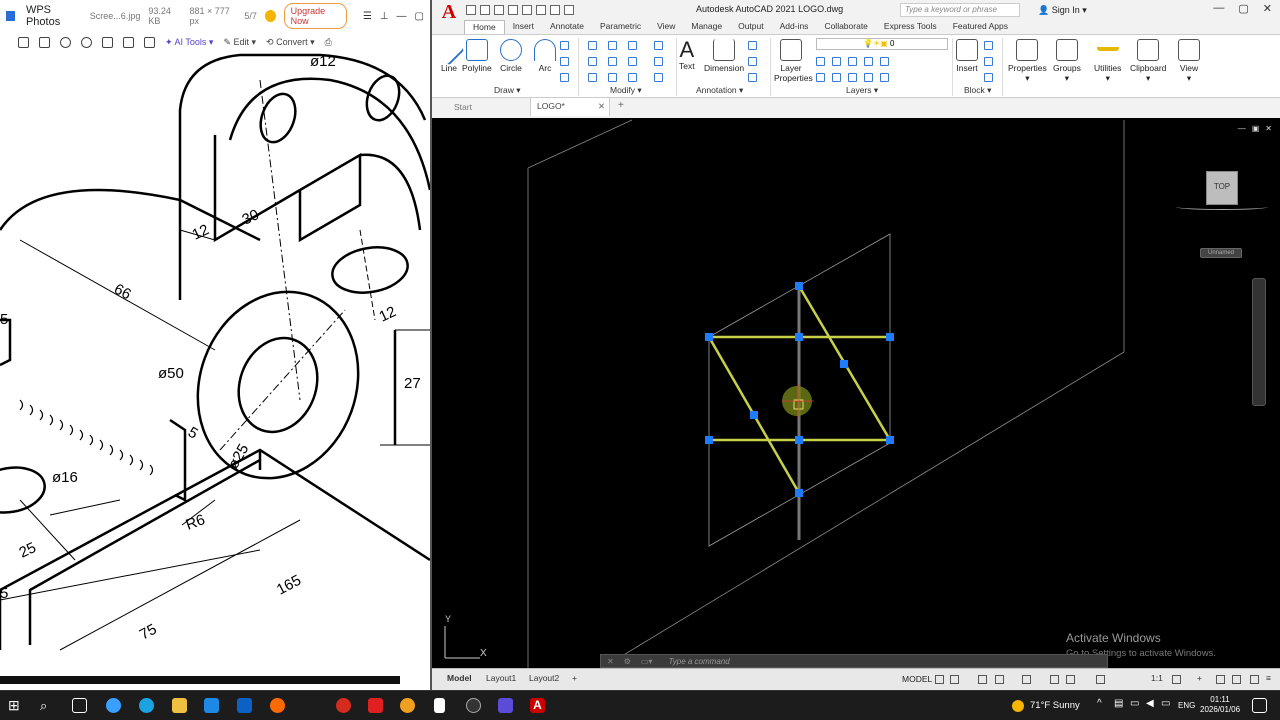  What do you see at coordinates (1054, 679) in the screenshot?
I see `osnap-icon` at bounding box center [1054, 679].